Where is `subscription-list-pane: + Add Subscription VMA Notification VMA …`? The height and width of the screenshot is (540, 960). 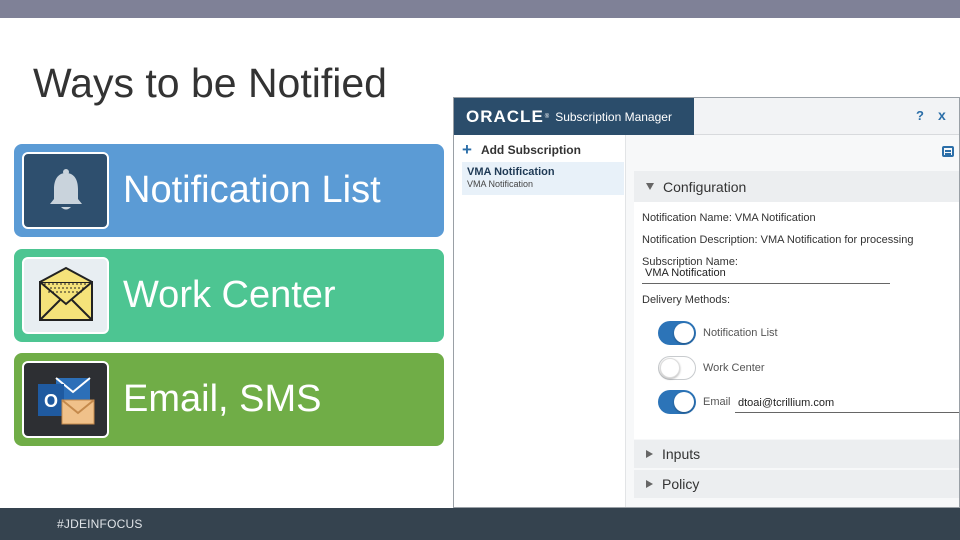 subscription-list-pane: + Add Subscription VMA Notification VMA … is located at coordinates (540, 321).